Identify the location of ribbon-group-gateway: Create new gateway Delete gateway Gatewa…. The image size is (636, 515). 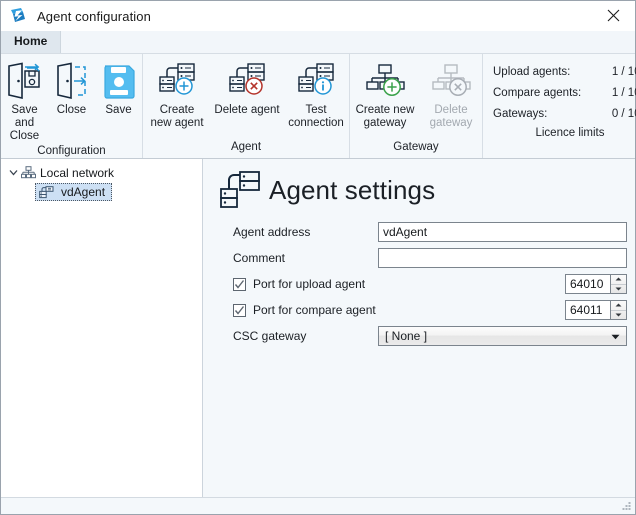
(416, 106).